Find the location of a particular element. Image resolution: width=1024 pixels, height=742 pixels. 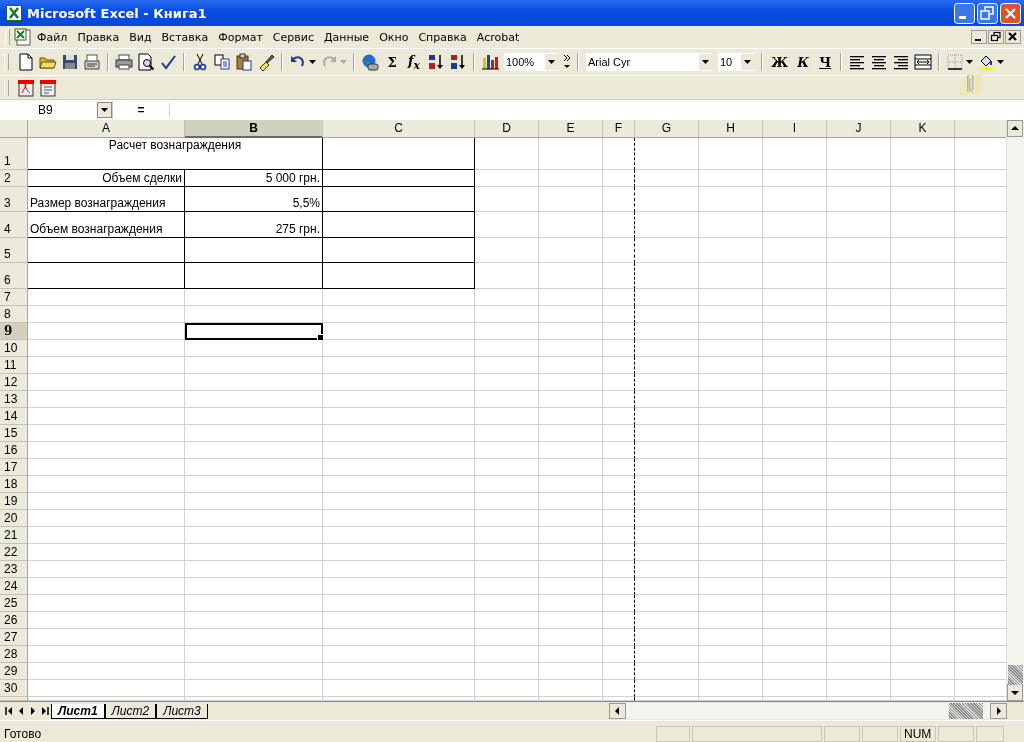

row-header: 13 is located at coordinates (14, 399).